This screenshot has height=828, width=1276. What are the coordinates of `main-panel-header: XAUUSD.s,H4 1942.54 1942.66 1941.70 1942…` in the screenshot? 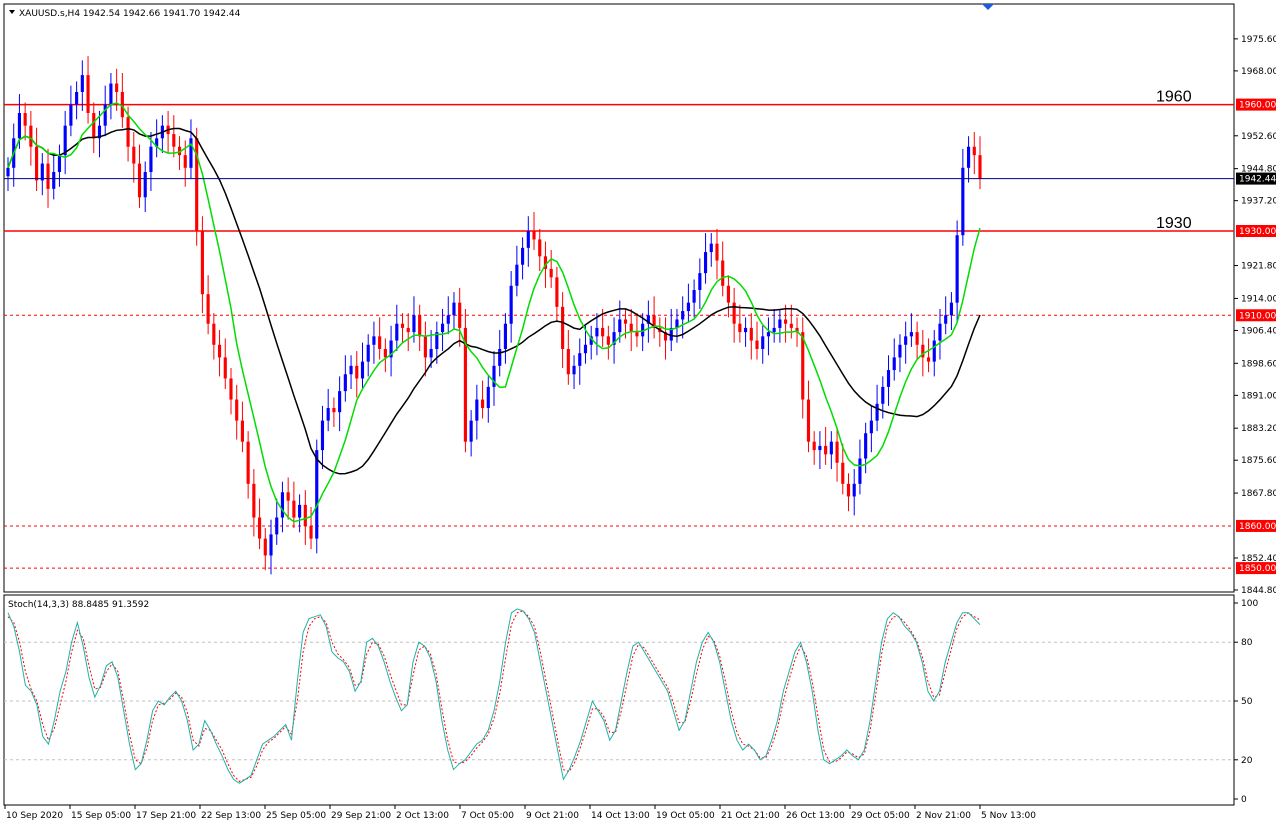 It's located at (130, 14).